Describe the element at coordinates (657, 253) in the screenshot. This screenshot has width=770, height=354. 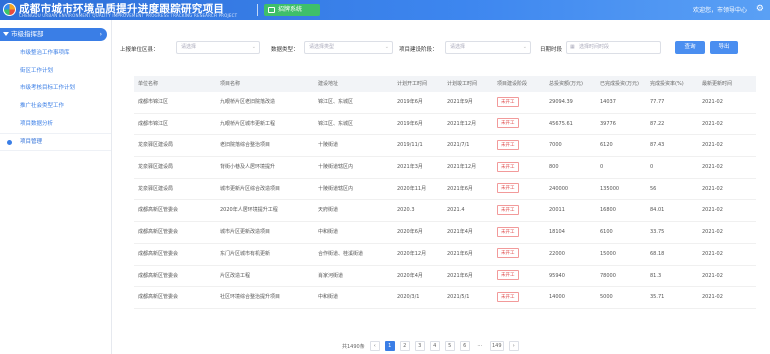
I see `table-cell: 68.18` at that location.